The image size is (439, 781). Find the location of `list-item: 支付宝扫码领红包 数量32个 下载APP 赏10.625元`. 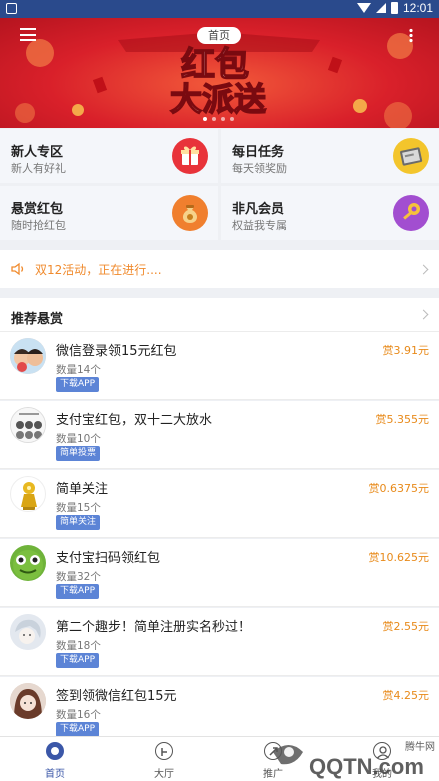

list-item: 支付宝扫码领红包 数量32个 下载APP 赏10.625元 is located at coordinates (219, 573).